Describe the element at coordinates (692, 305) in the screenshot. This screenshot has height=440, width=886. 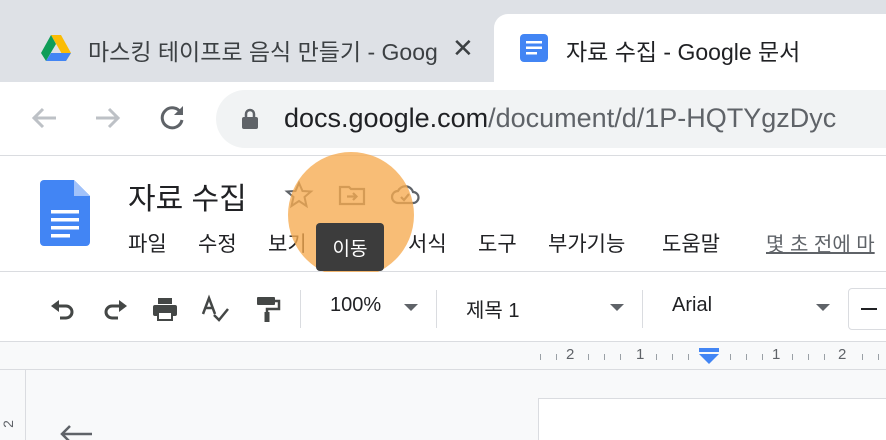
I see `font-select: Arial` at that location.